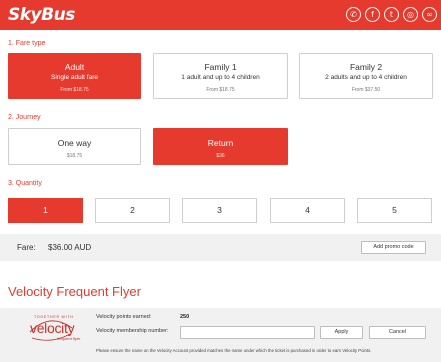 Image resolution: width=441 pixels, height=362 pixels. I want to click on fare-option-subtitle: 1 adult and up to 4 children, so click(220, 77).